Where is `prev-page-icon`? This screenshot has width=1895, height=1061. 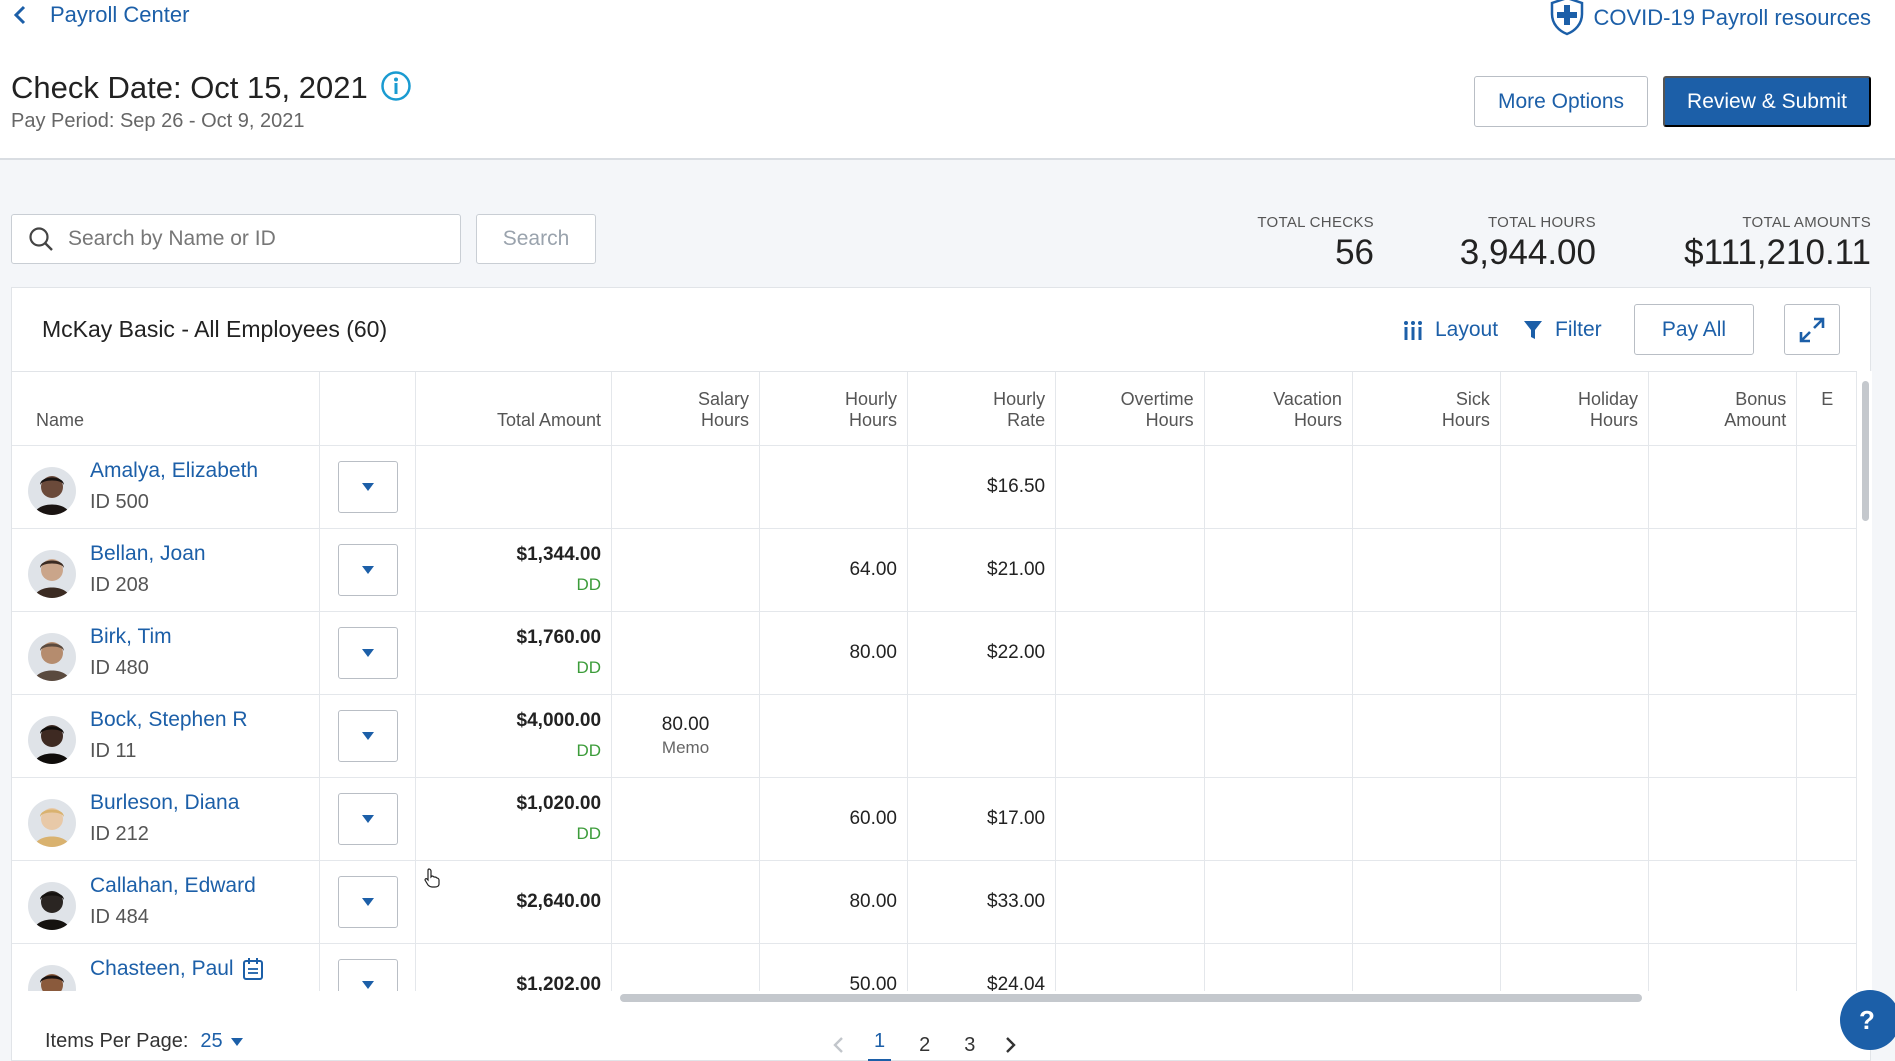 prev-page-icon is located at coordinates (839, 1045).